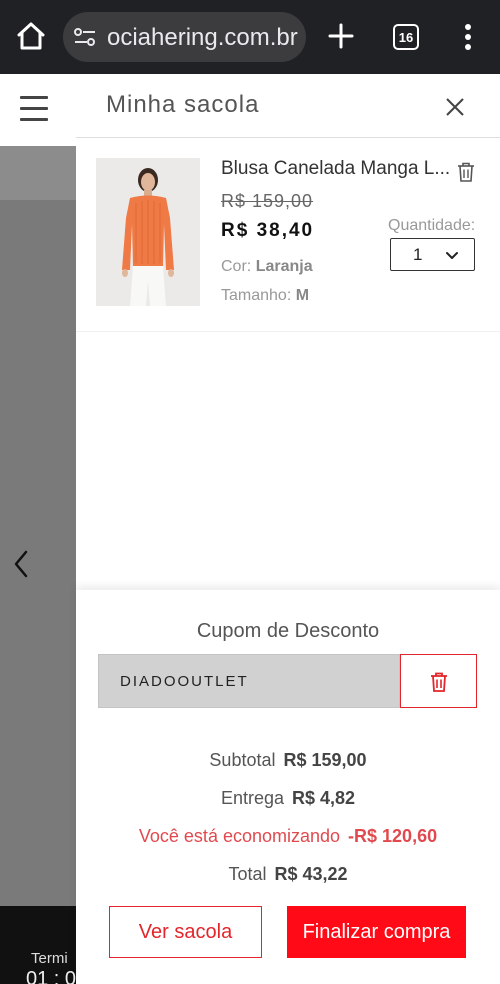 The width and height of the screenshot is (500, 984). I want to click on size-attribute: Tamanho: M, so click(265, 296).